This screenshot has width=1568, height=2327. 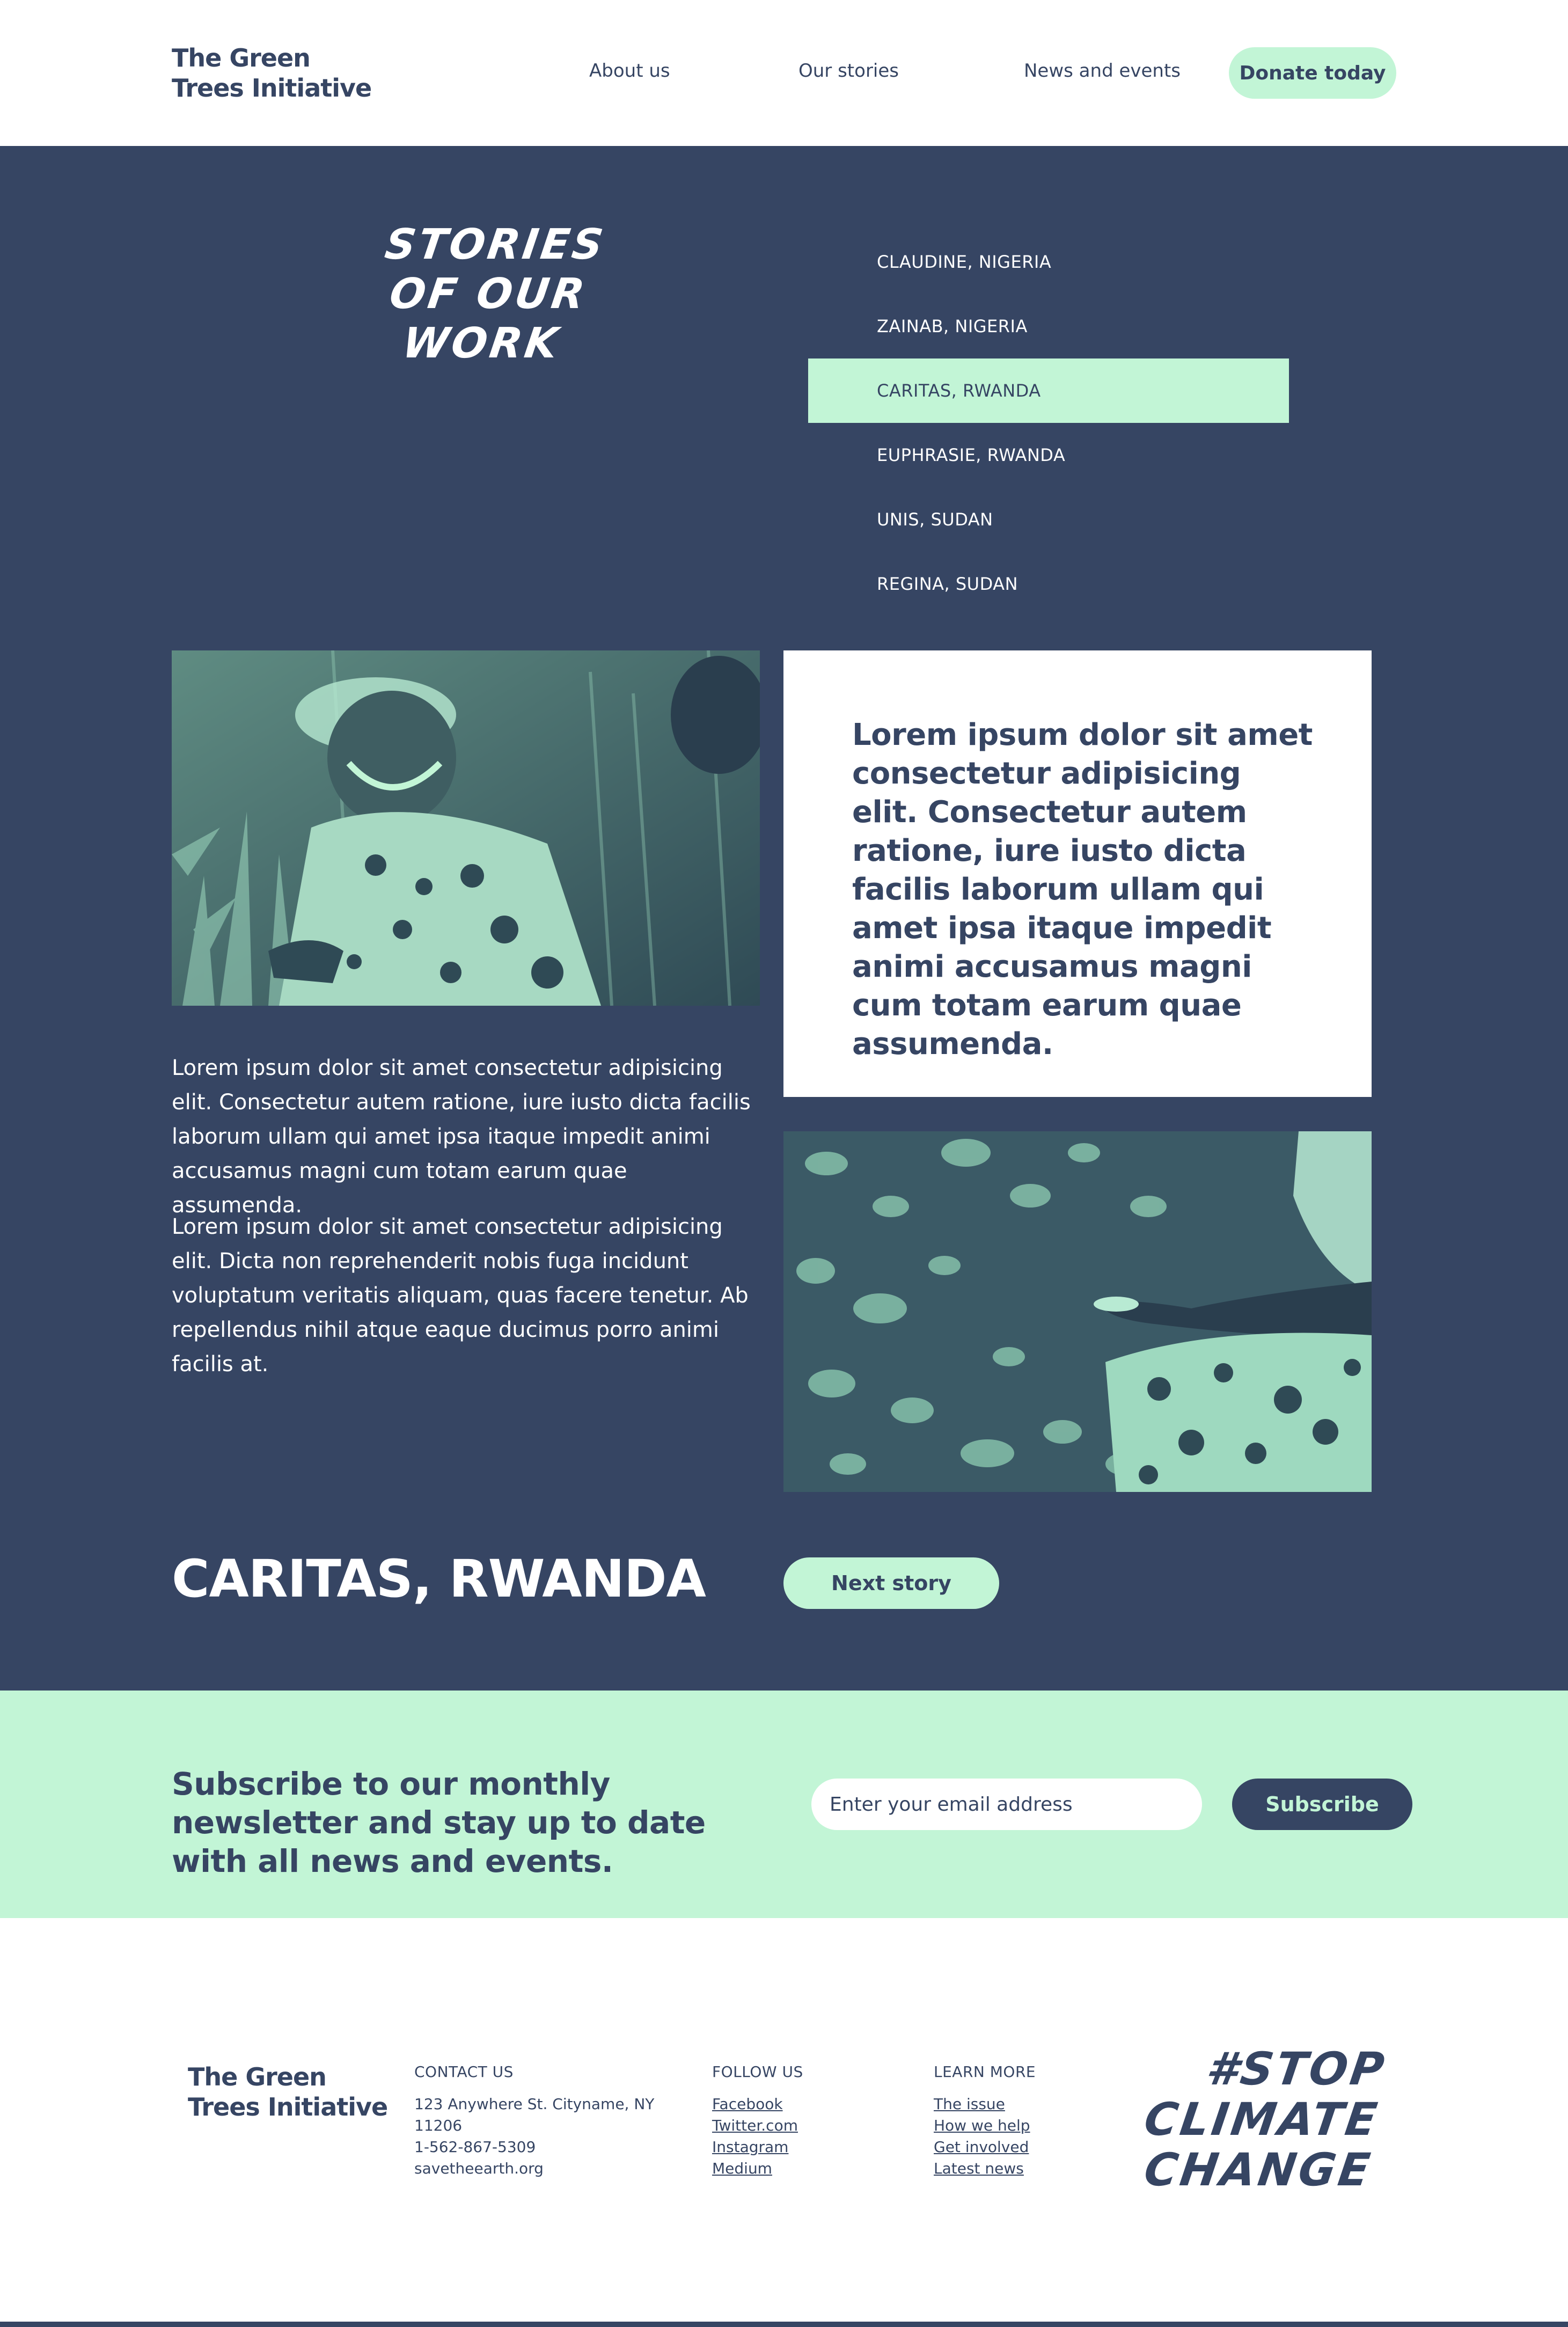 What do you see at coordinates (1048, 326) in the screenshot?
I see `story-list-item: ZAINAB, NIGERIA` at bounding box center [1048, 326].